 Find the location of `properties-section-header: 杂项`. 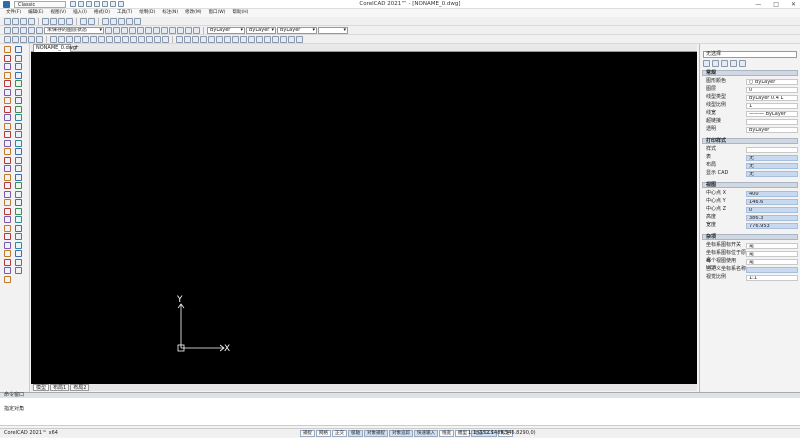

properties-section-header: 杂项 is located at coordinates (750, 237).